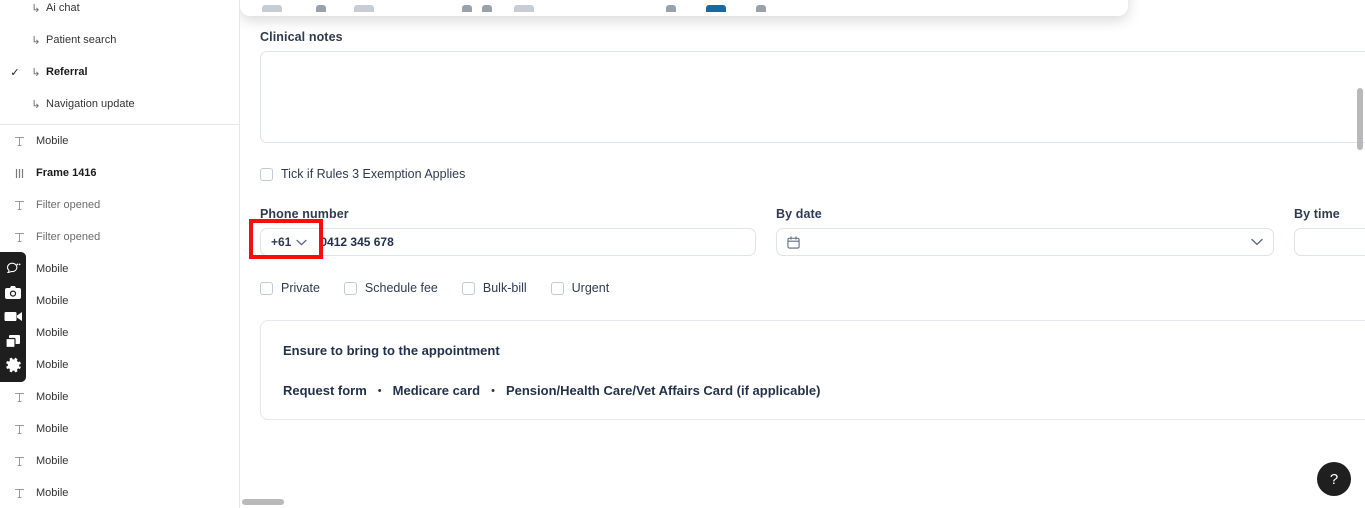 This screenshot has width=1365, height=508. I want to click on flow-item-label: Referral, so click(67, 72).